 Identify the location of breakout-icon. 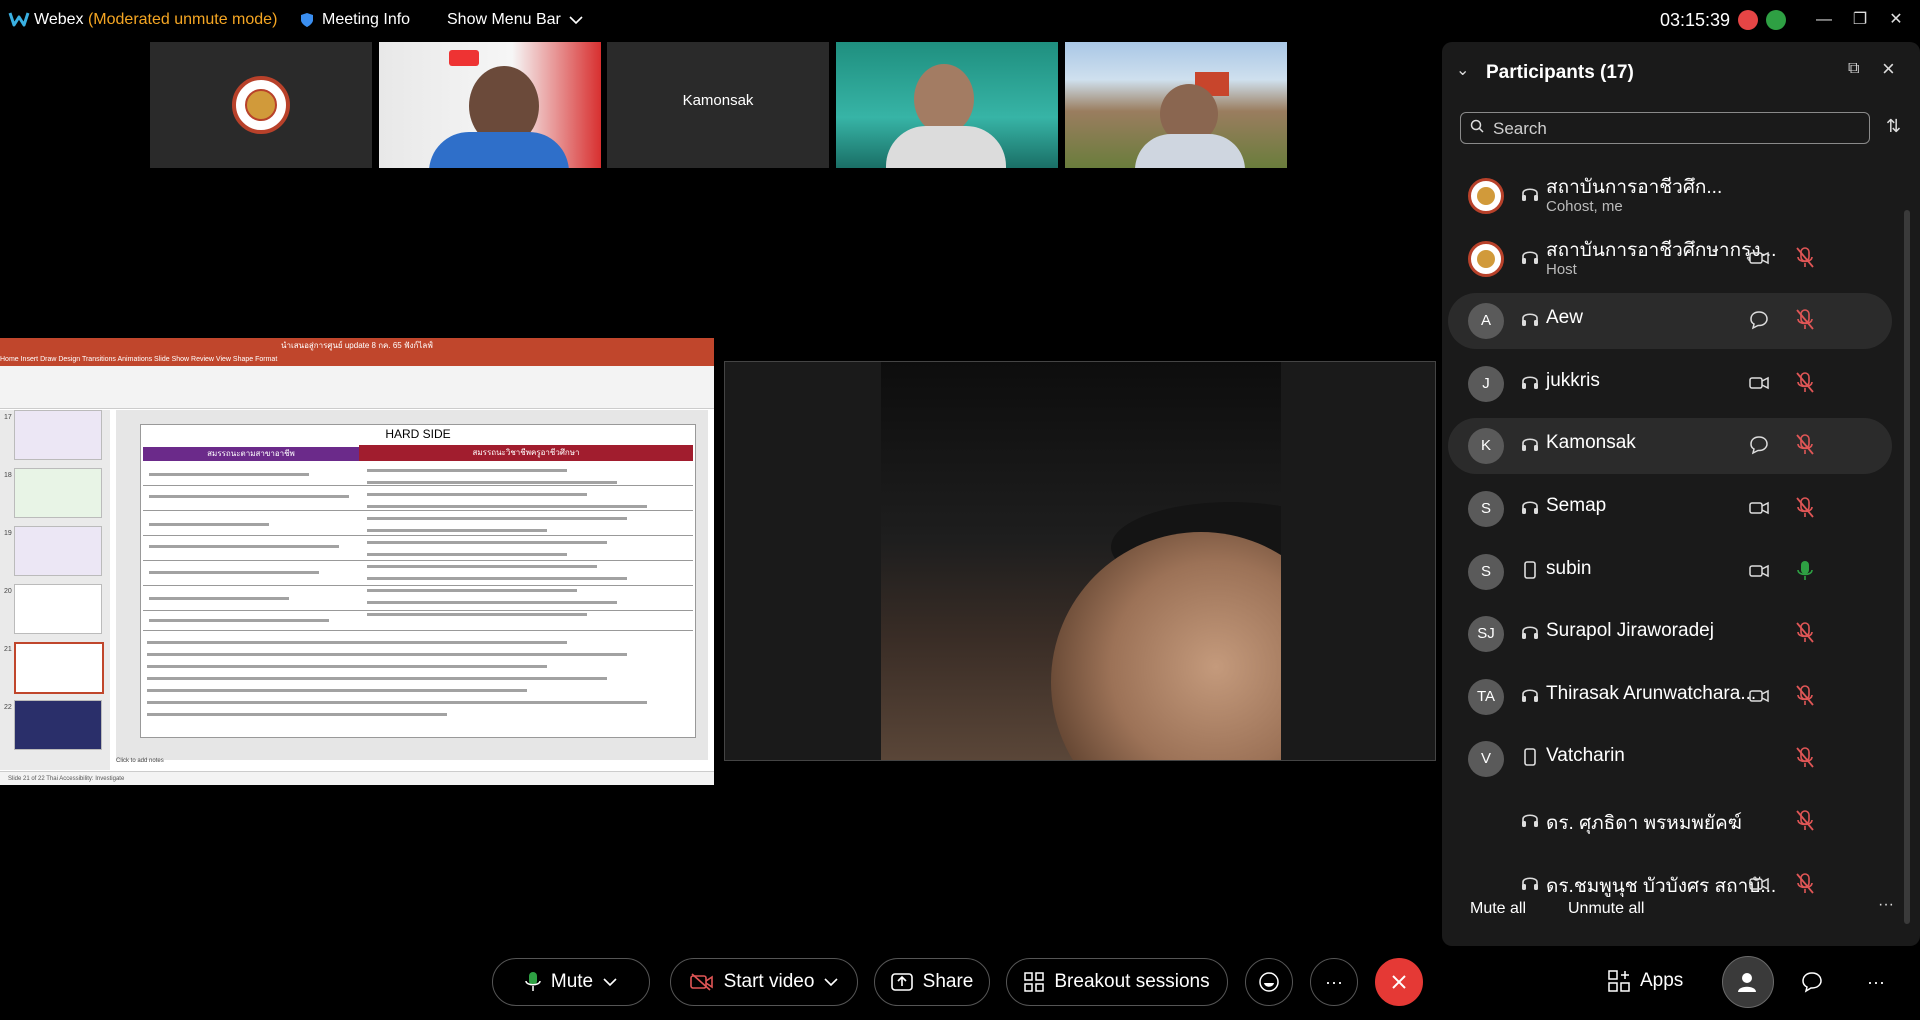
(1034, 982).